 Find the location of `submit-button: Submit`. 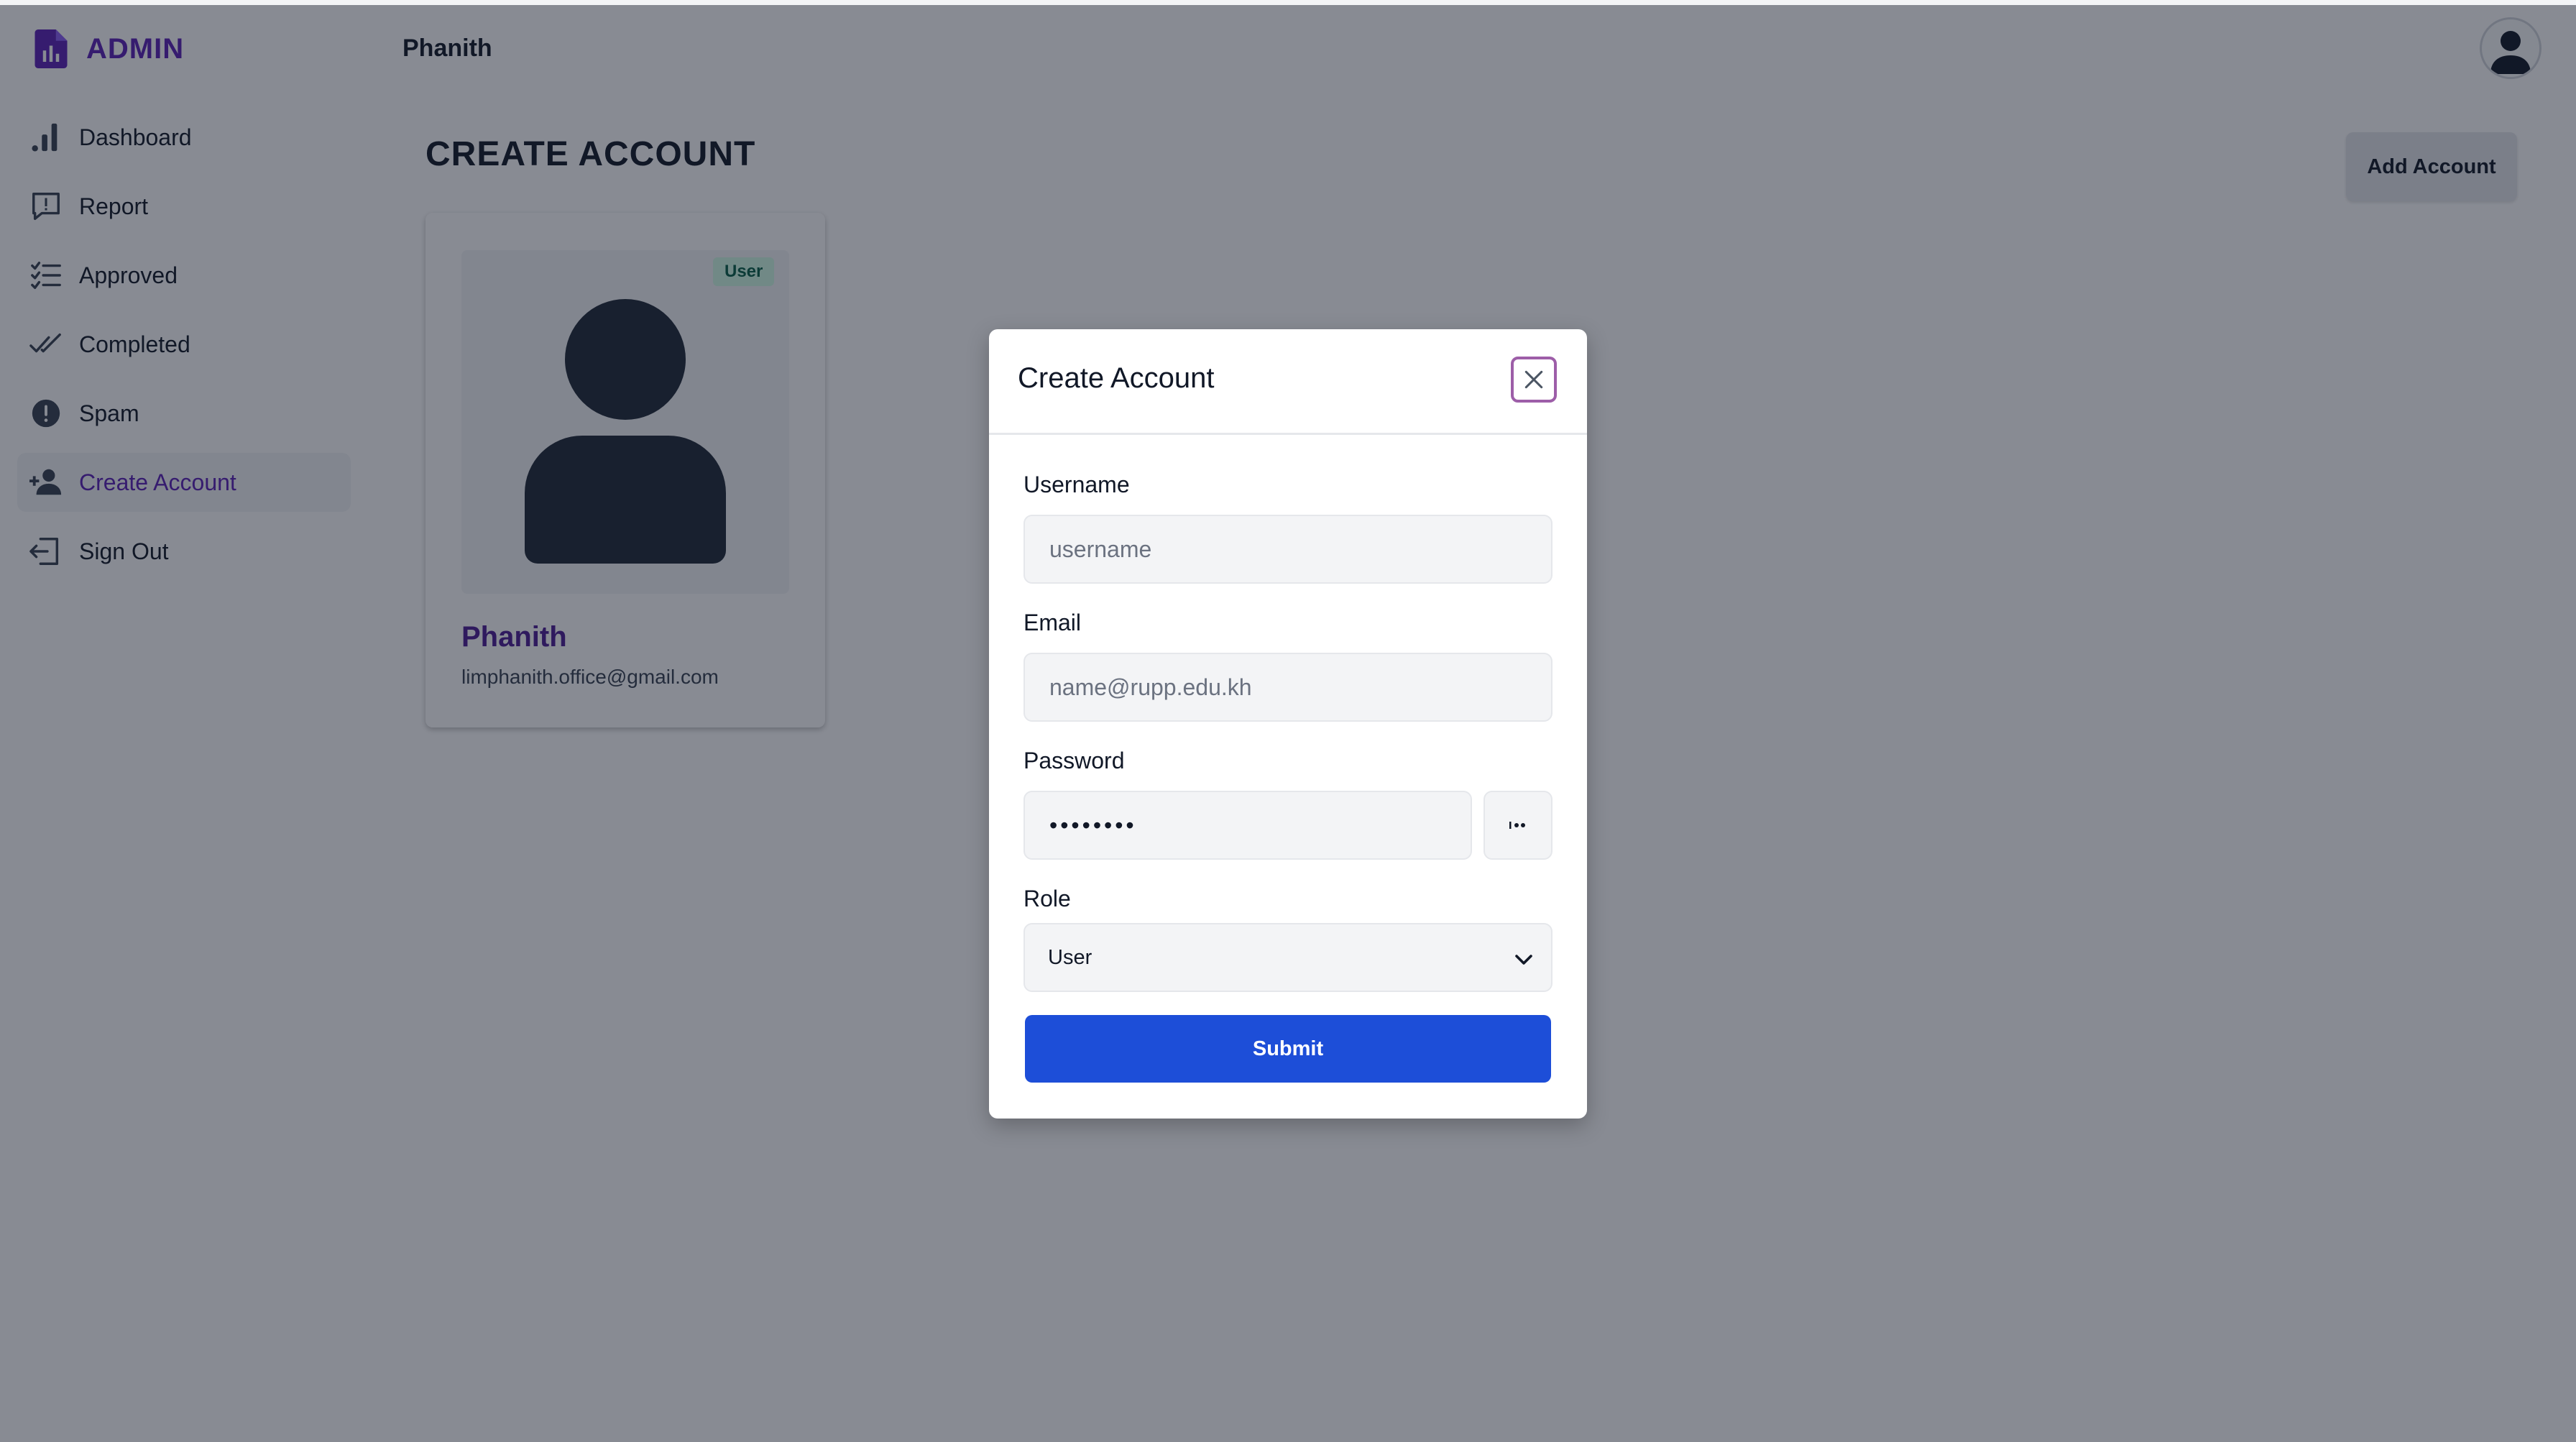

submit-button: Submit is located at coordinates (1288, 1049).